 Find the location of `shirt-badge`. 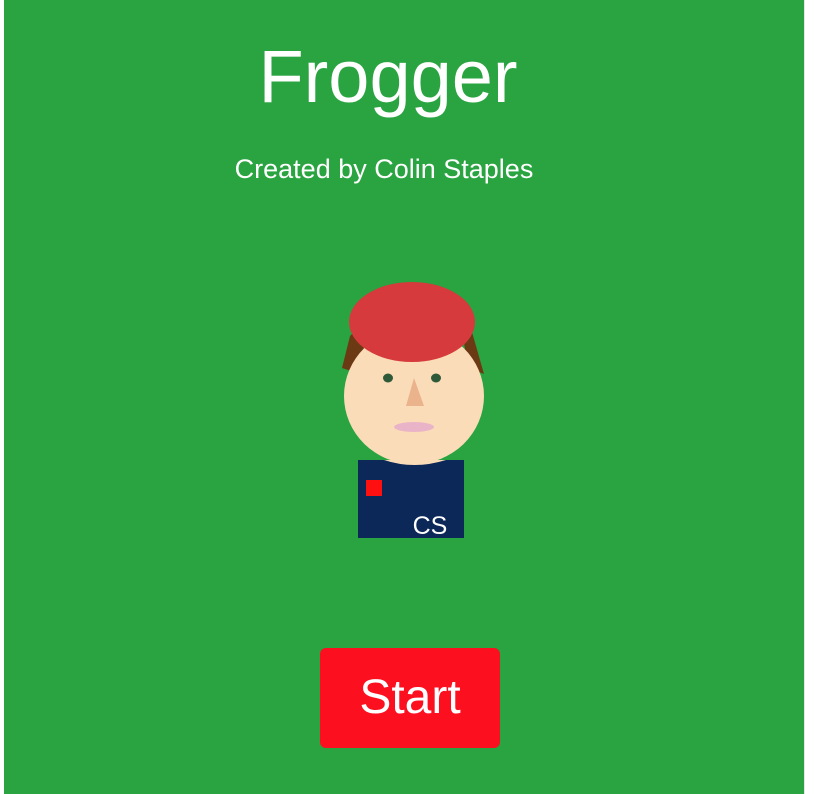

shirt-badge is located at coordinates (374, 488).